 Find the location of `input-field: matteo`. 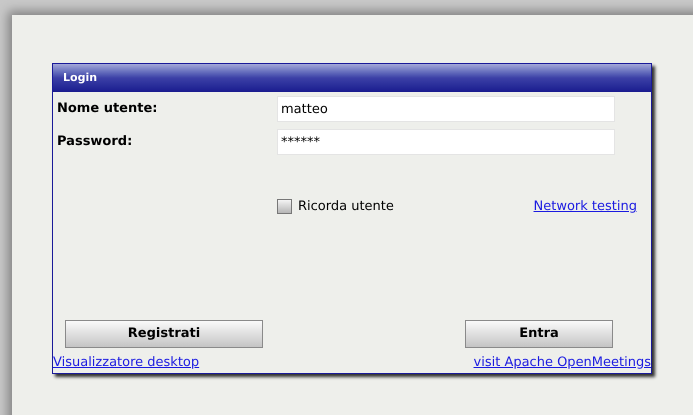

input-field: matteo is located at coordinates (446, 109).